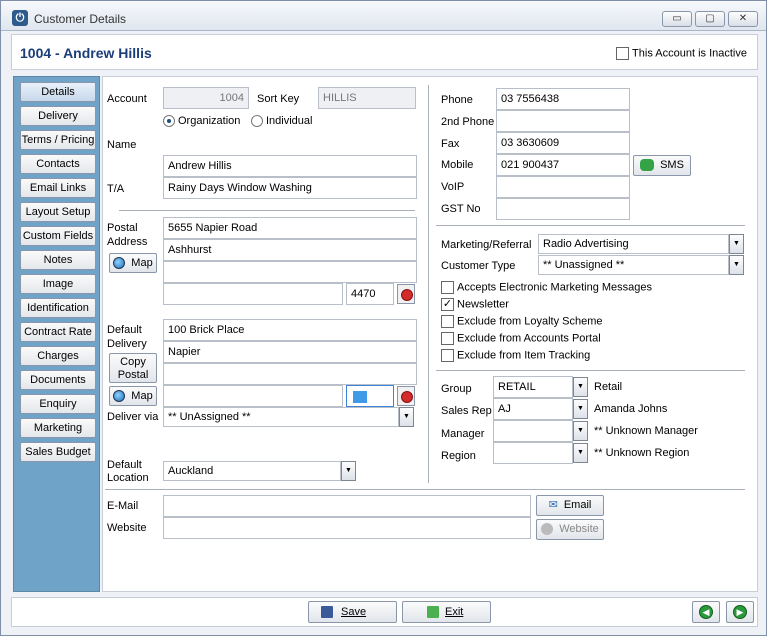 This screenshot has width=767, height=636. I want to click on copy-postal-button: Copy Postal, so click(133, 368).